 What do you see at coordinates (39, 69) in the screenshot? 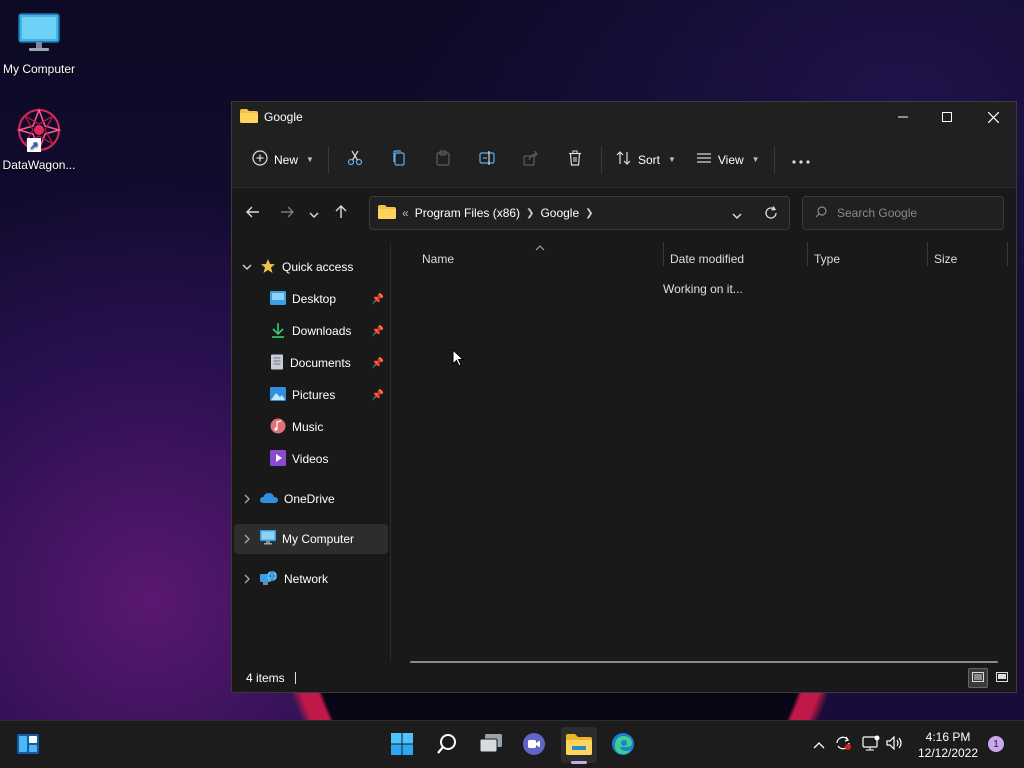
I see `desktop-icon-label: My Computer` at bounding box center [39, 69].